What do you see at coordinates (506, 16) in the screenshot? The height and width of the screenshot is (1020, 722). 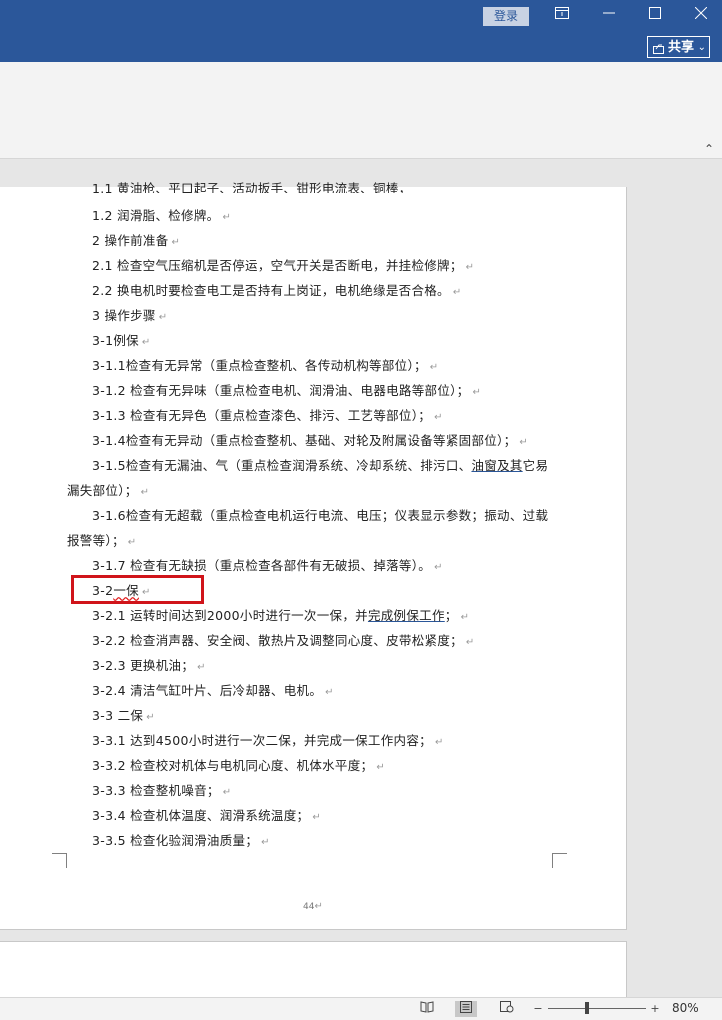 I see `login-button: 登录` at bounding box center [506, 16].